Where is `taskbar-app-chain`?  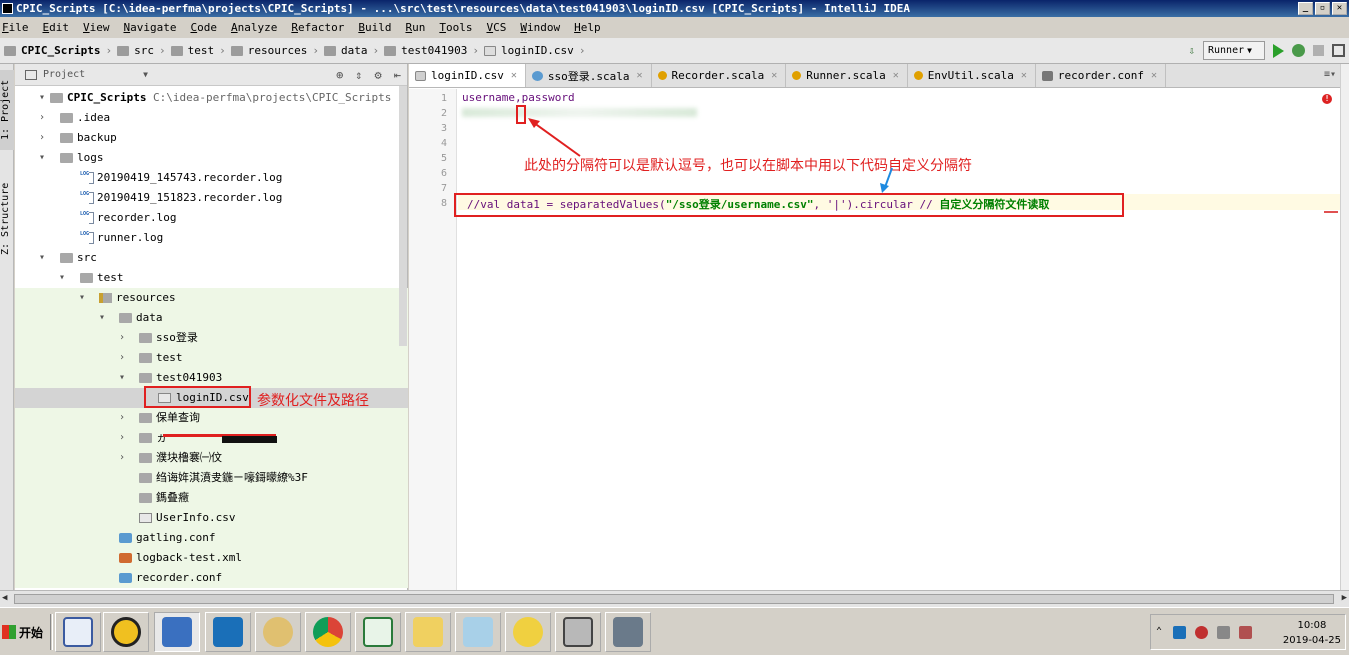 taskbar-app-chain is located at coordinates (278, 632).